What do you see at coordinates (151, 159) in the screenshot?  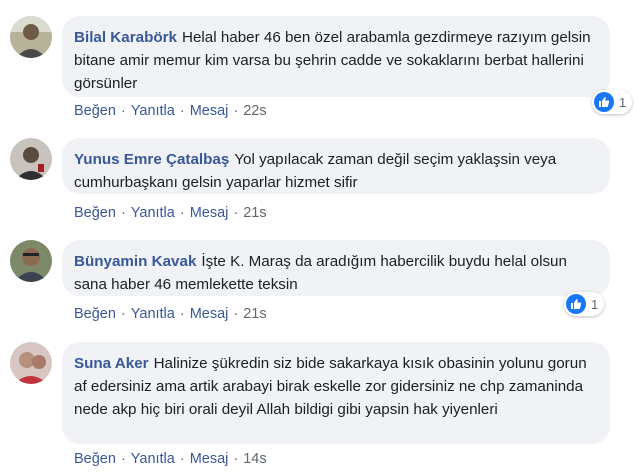 I see `comment-author: Yunus Emre Çatalbaş` at bounding box center [151, 159].